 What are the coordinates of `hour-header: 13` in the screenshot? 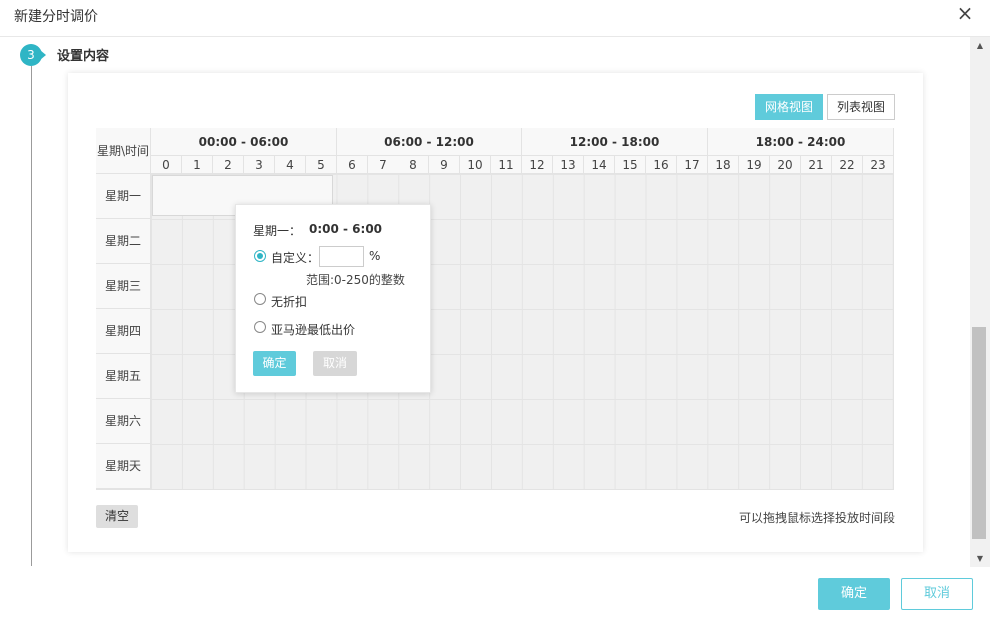 It's located at (568, 165).